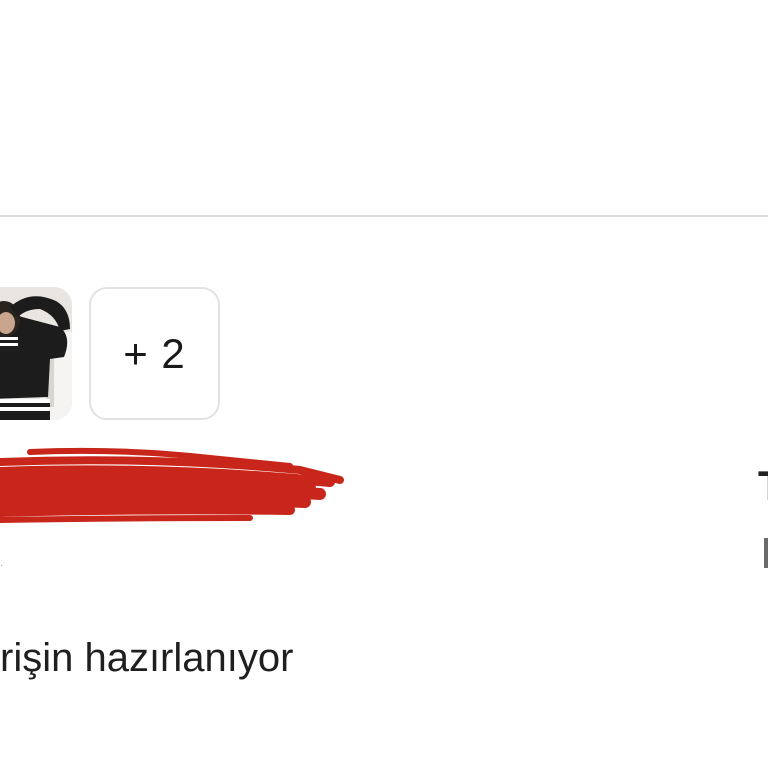 This screenshot has height=768, width=768. Describe the element at coordinates (763, 486) in the screenshot. I see `clipped-right-label: T` at that location.